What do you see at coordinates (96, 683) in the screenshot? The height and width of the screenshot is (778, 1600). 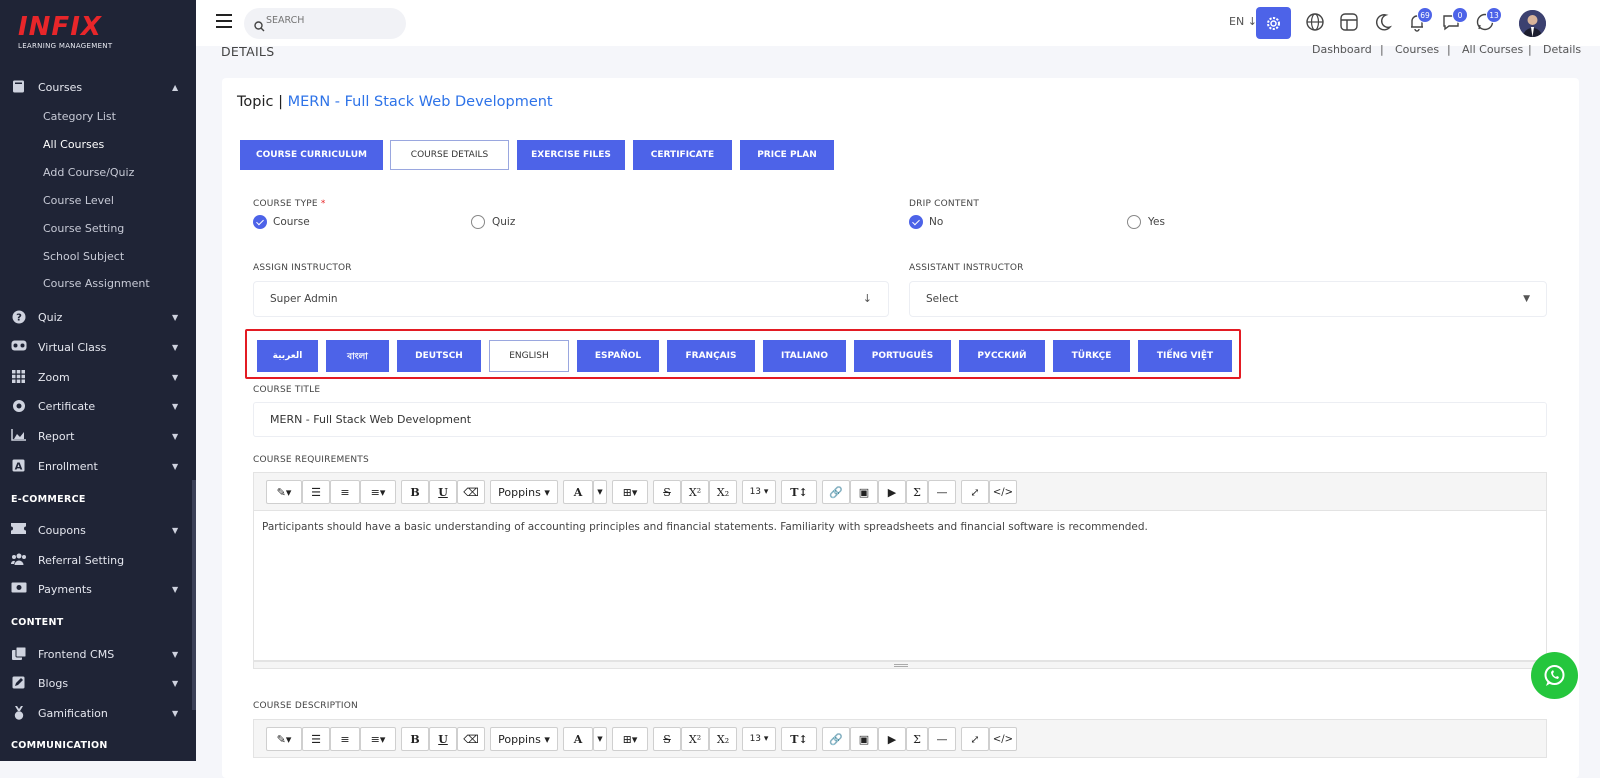 I see `sidebar-item-blogs: Blogs ▼` at bounding box center [96, 683].